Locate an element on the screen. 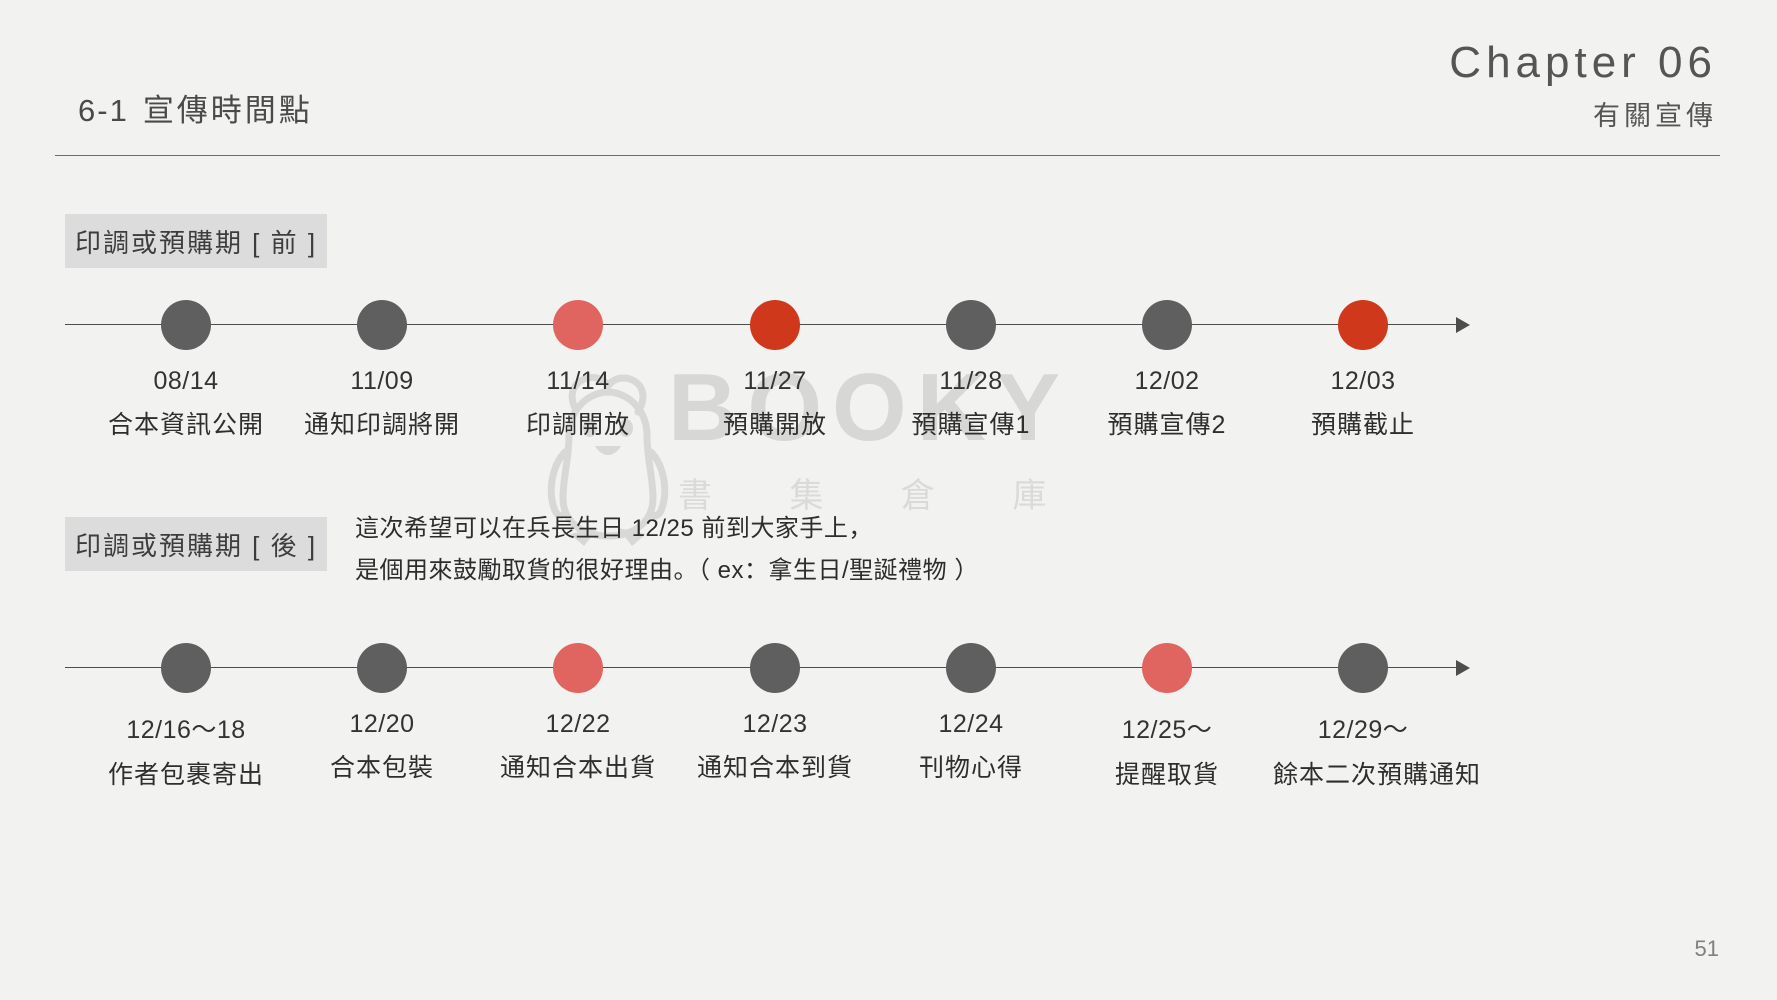 This screenshot has width=1777, height=1000. timeline-node: 12/23 通知合本到貨 is located at coordinates (775, 713).